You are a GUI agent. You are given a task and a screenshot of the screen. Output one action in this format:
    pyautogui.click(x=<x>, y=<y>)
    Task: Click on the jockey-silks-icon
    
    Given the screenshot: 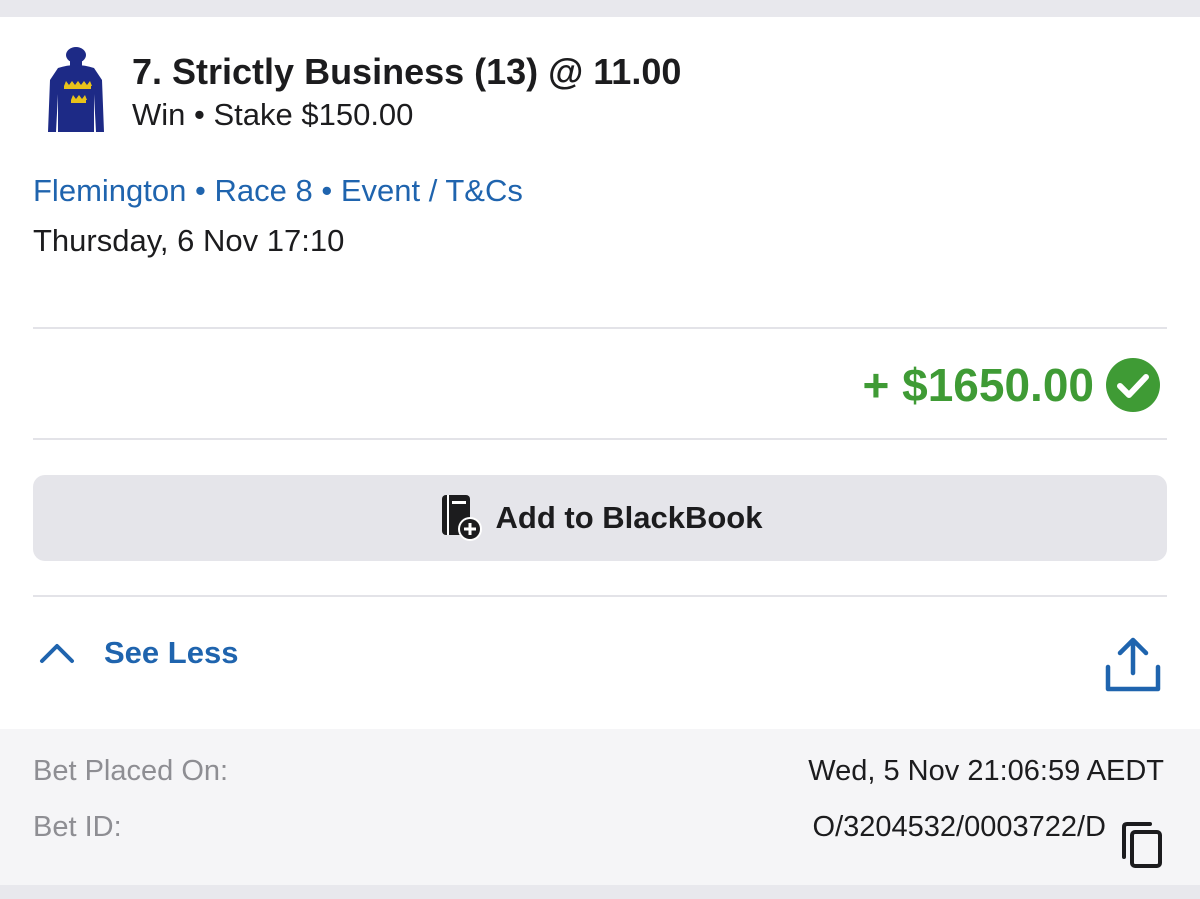 What is the action you would take?
    pyautogui.click(x=76, y=89)
    